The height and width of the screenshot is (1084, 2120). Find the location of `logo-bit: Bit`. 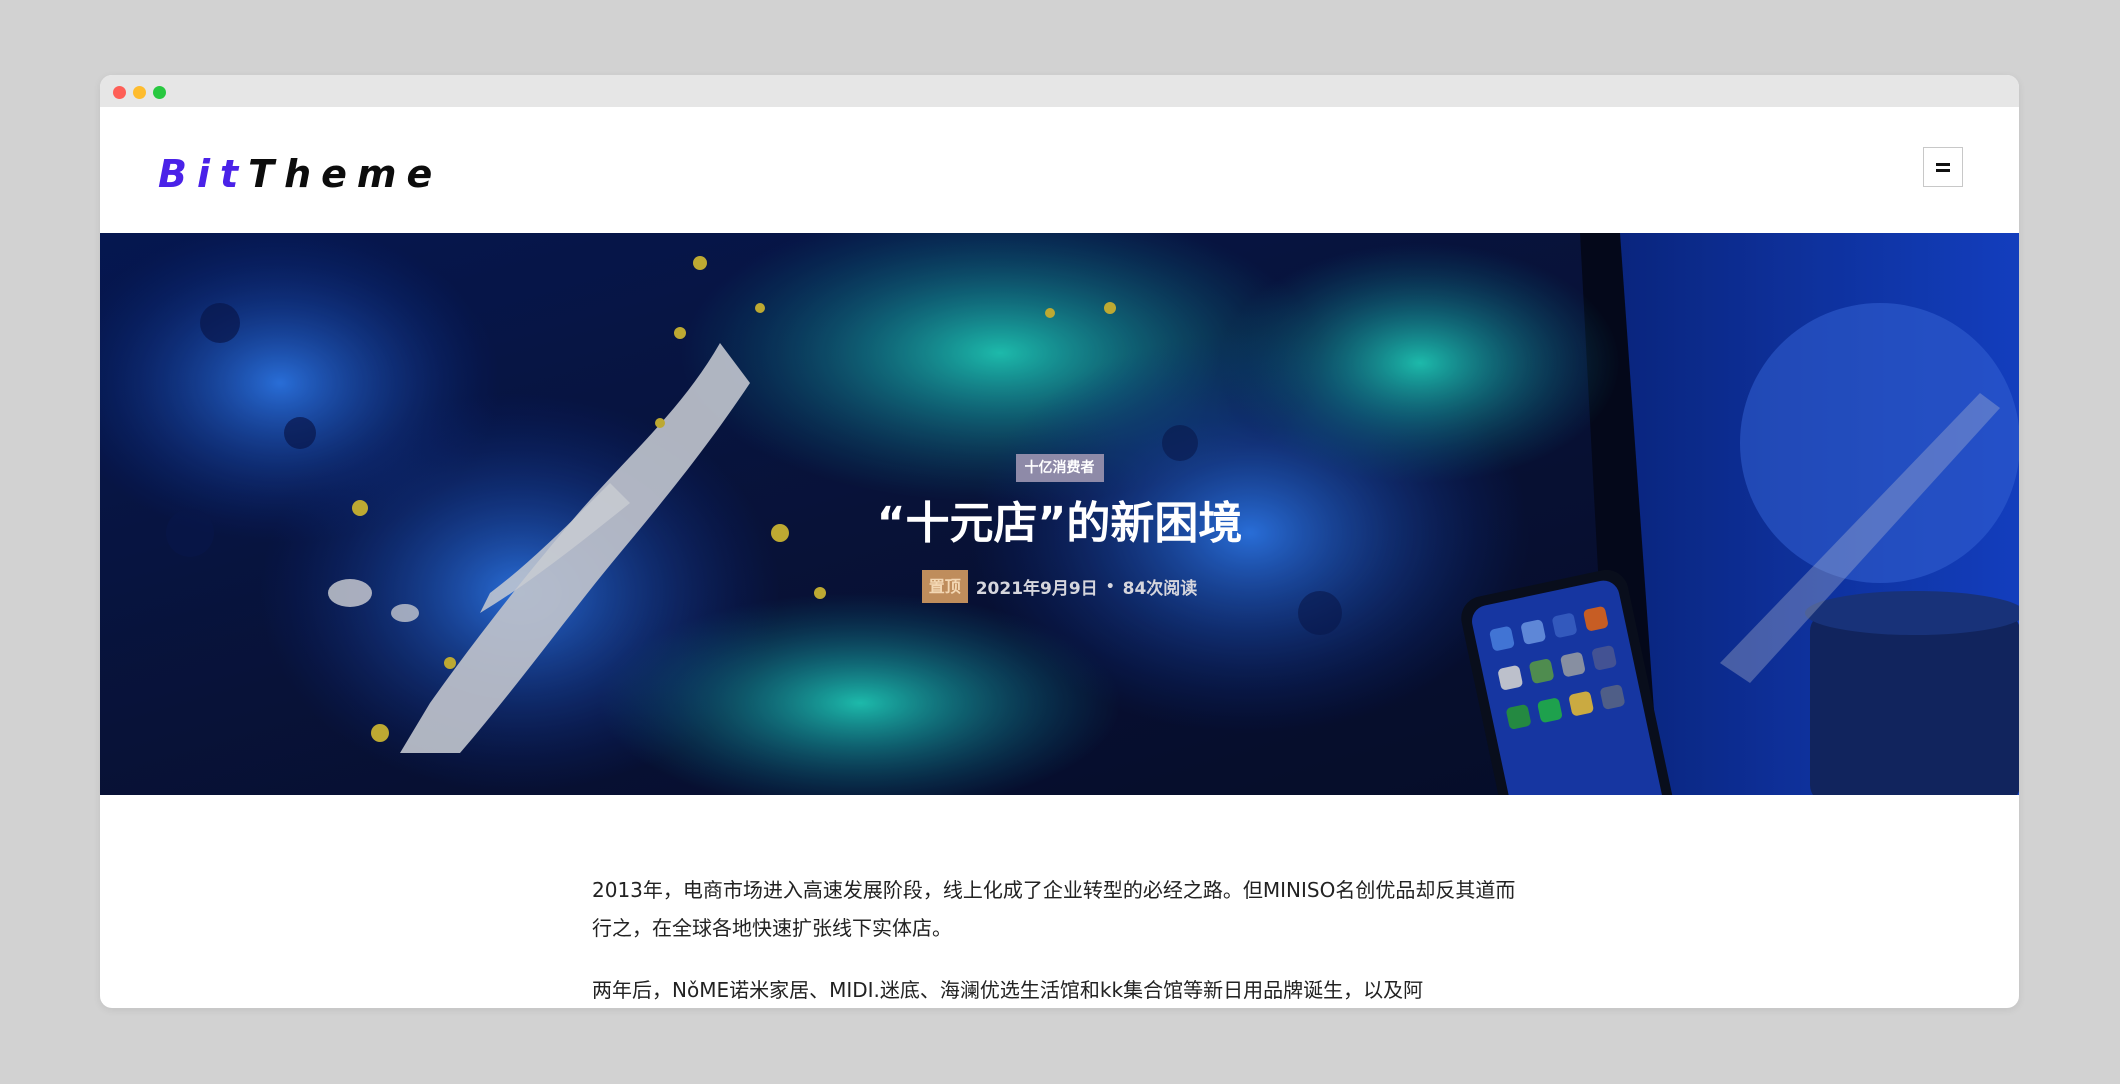

logo-bit: Bit is located at coordinates (203, 174).